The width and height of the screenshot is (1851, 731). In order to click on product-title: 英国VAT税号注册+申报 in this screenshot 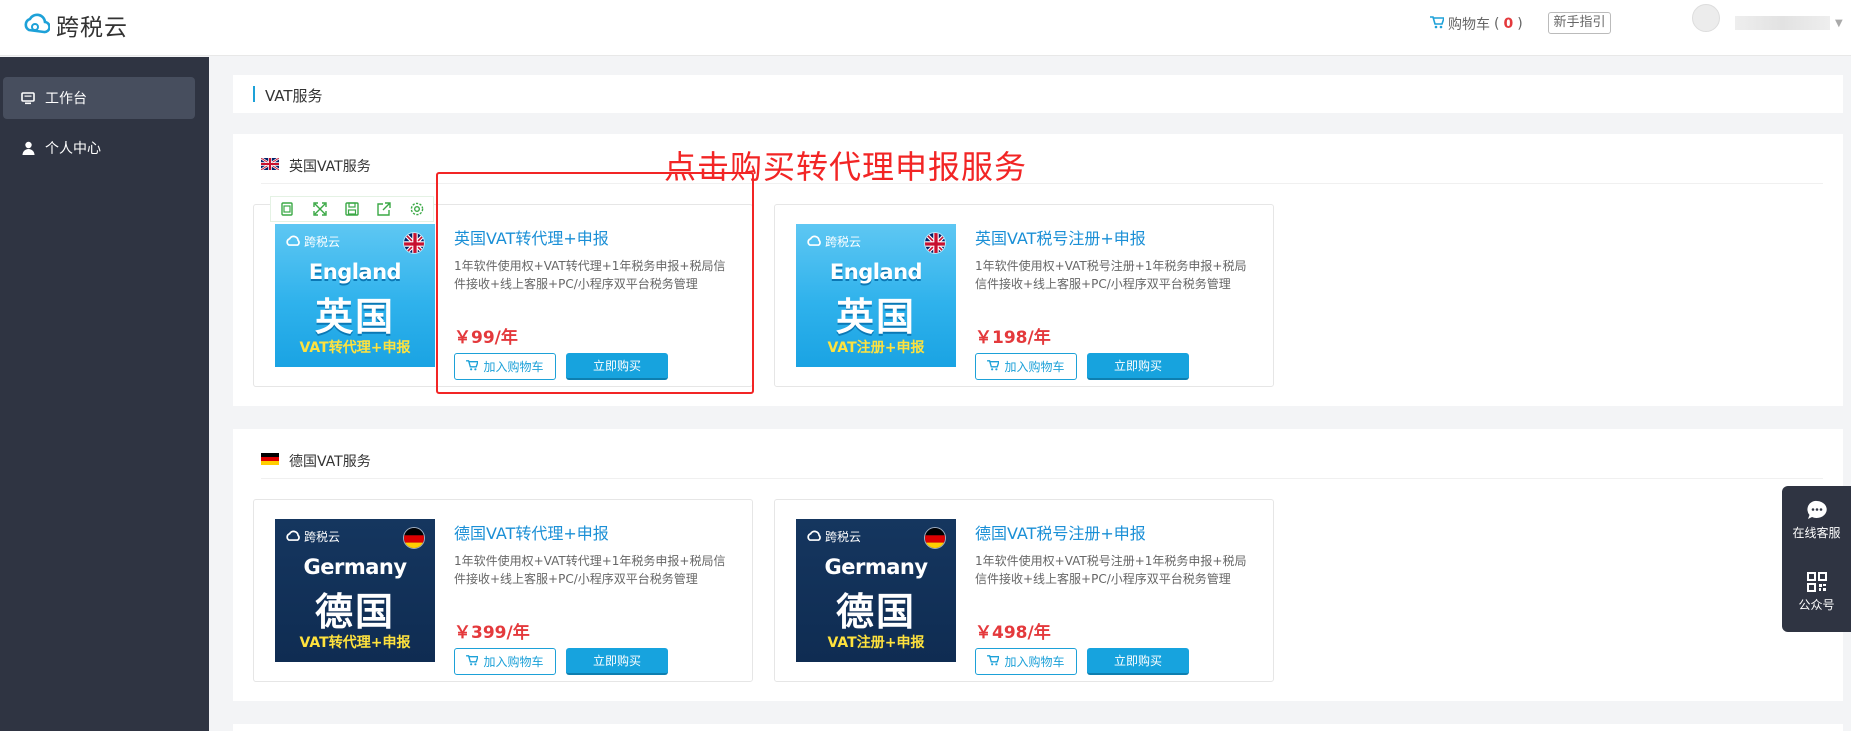, I will do `click(1060, 237)`.